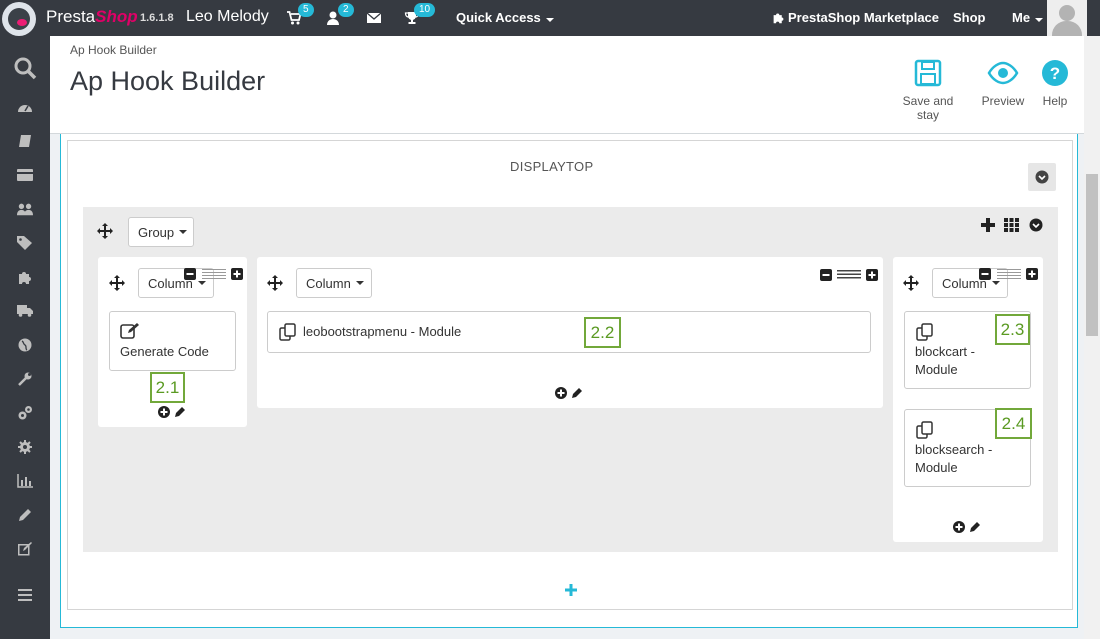 Image resolution: width=1100 pixels, height=639 pixels. I want to click on orders-icon, so click(25, 141).